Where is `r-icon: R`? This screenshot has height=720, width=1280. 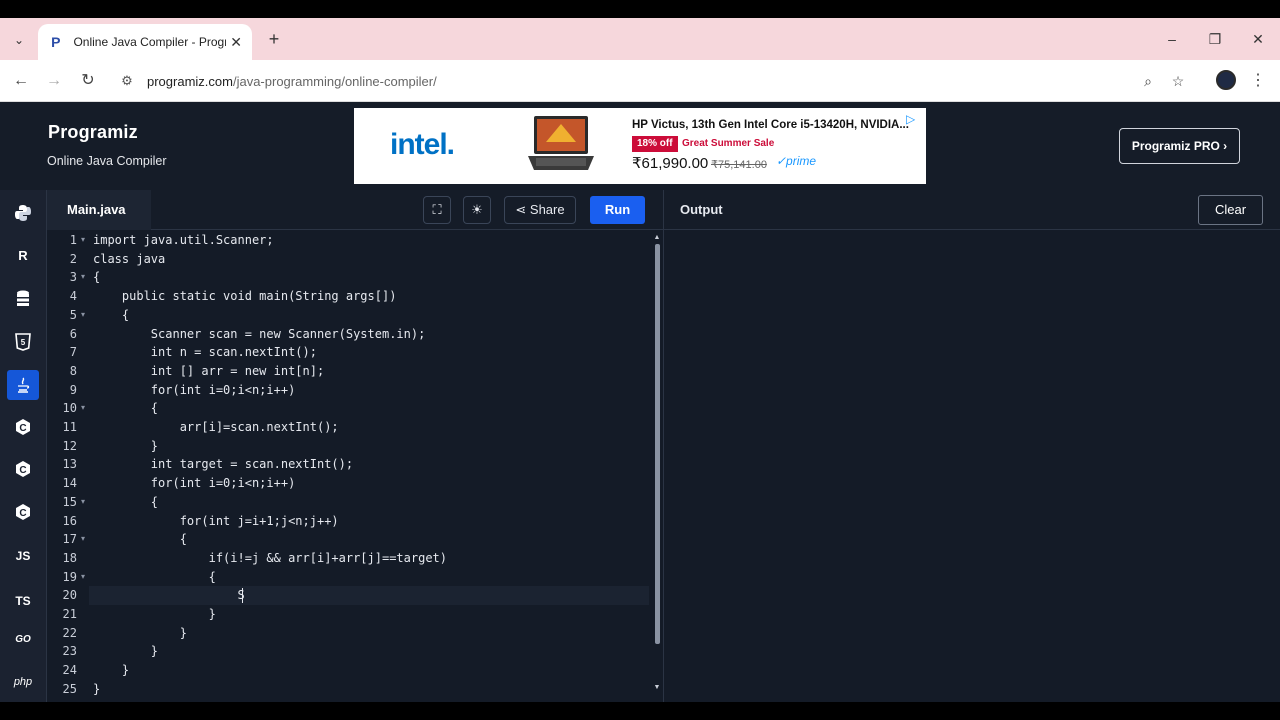 r-icon: R is located at coordinates (23, 256).